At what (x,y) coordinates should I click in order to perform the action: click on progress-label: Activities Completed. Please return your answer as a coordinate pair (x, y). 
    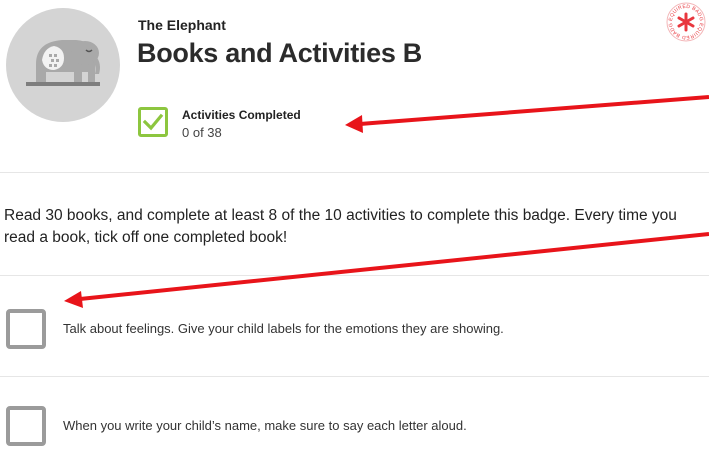
    Looking at the image, I should click on (241, 115).